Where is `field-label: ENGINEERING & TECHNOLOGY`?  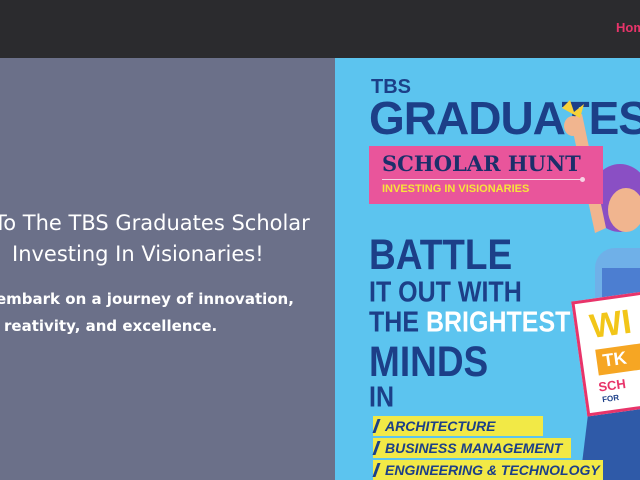 field-label: ENGINEERING & TECHNOLOGY is located at coordinates (492, 470).